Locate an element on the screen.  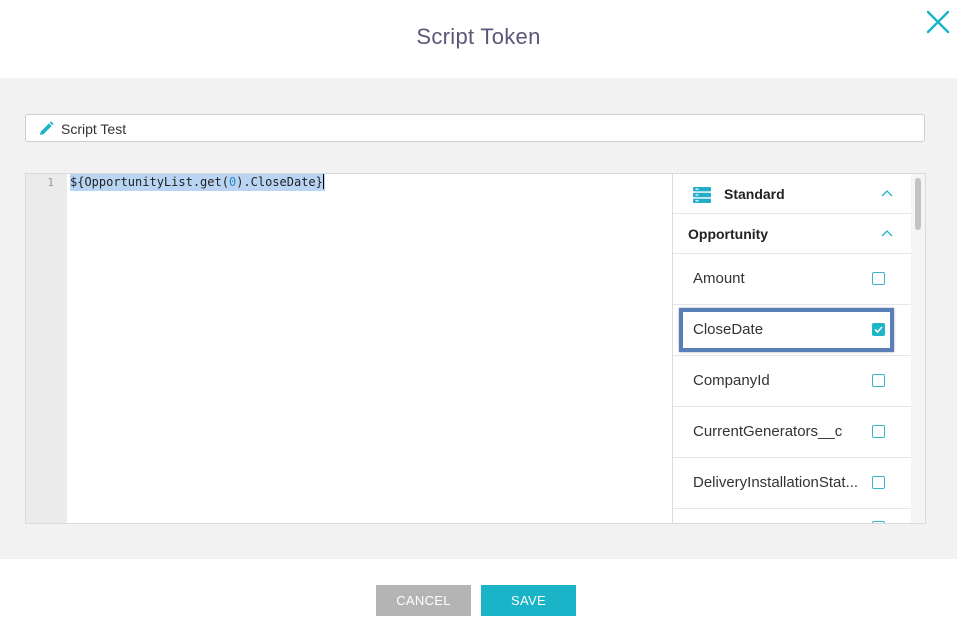
field-row-closedate: CloseDate is located at coordinates (792, 330).